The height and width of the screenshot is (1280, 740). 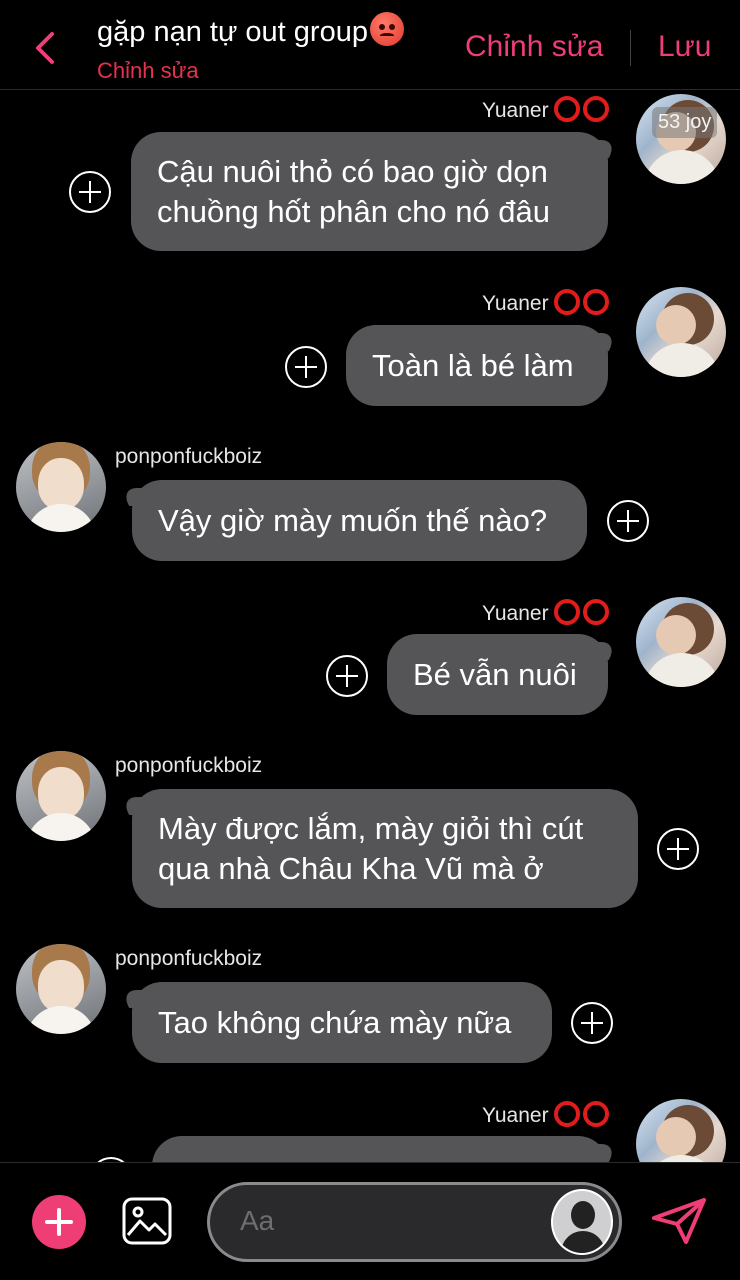 I want to click on plus-icon, so click(x=59, y=1222).